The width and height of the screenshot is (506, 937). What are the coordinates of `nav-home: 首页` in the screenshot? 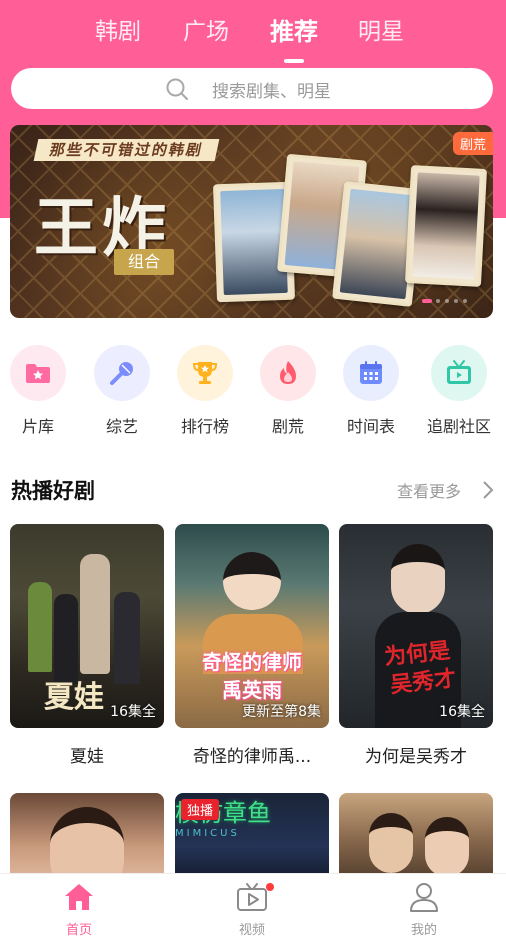 It's located at (79, 905).